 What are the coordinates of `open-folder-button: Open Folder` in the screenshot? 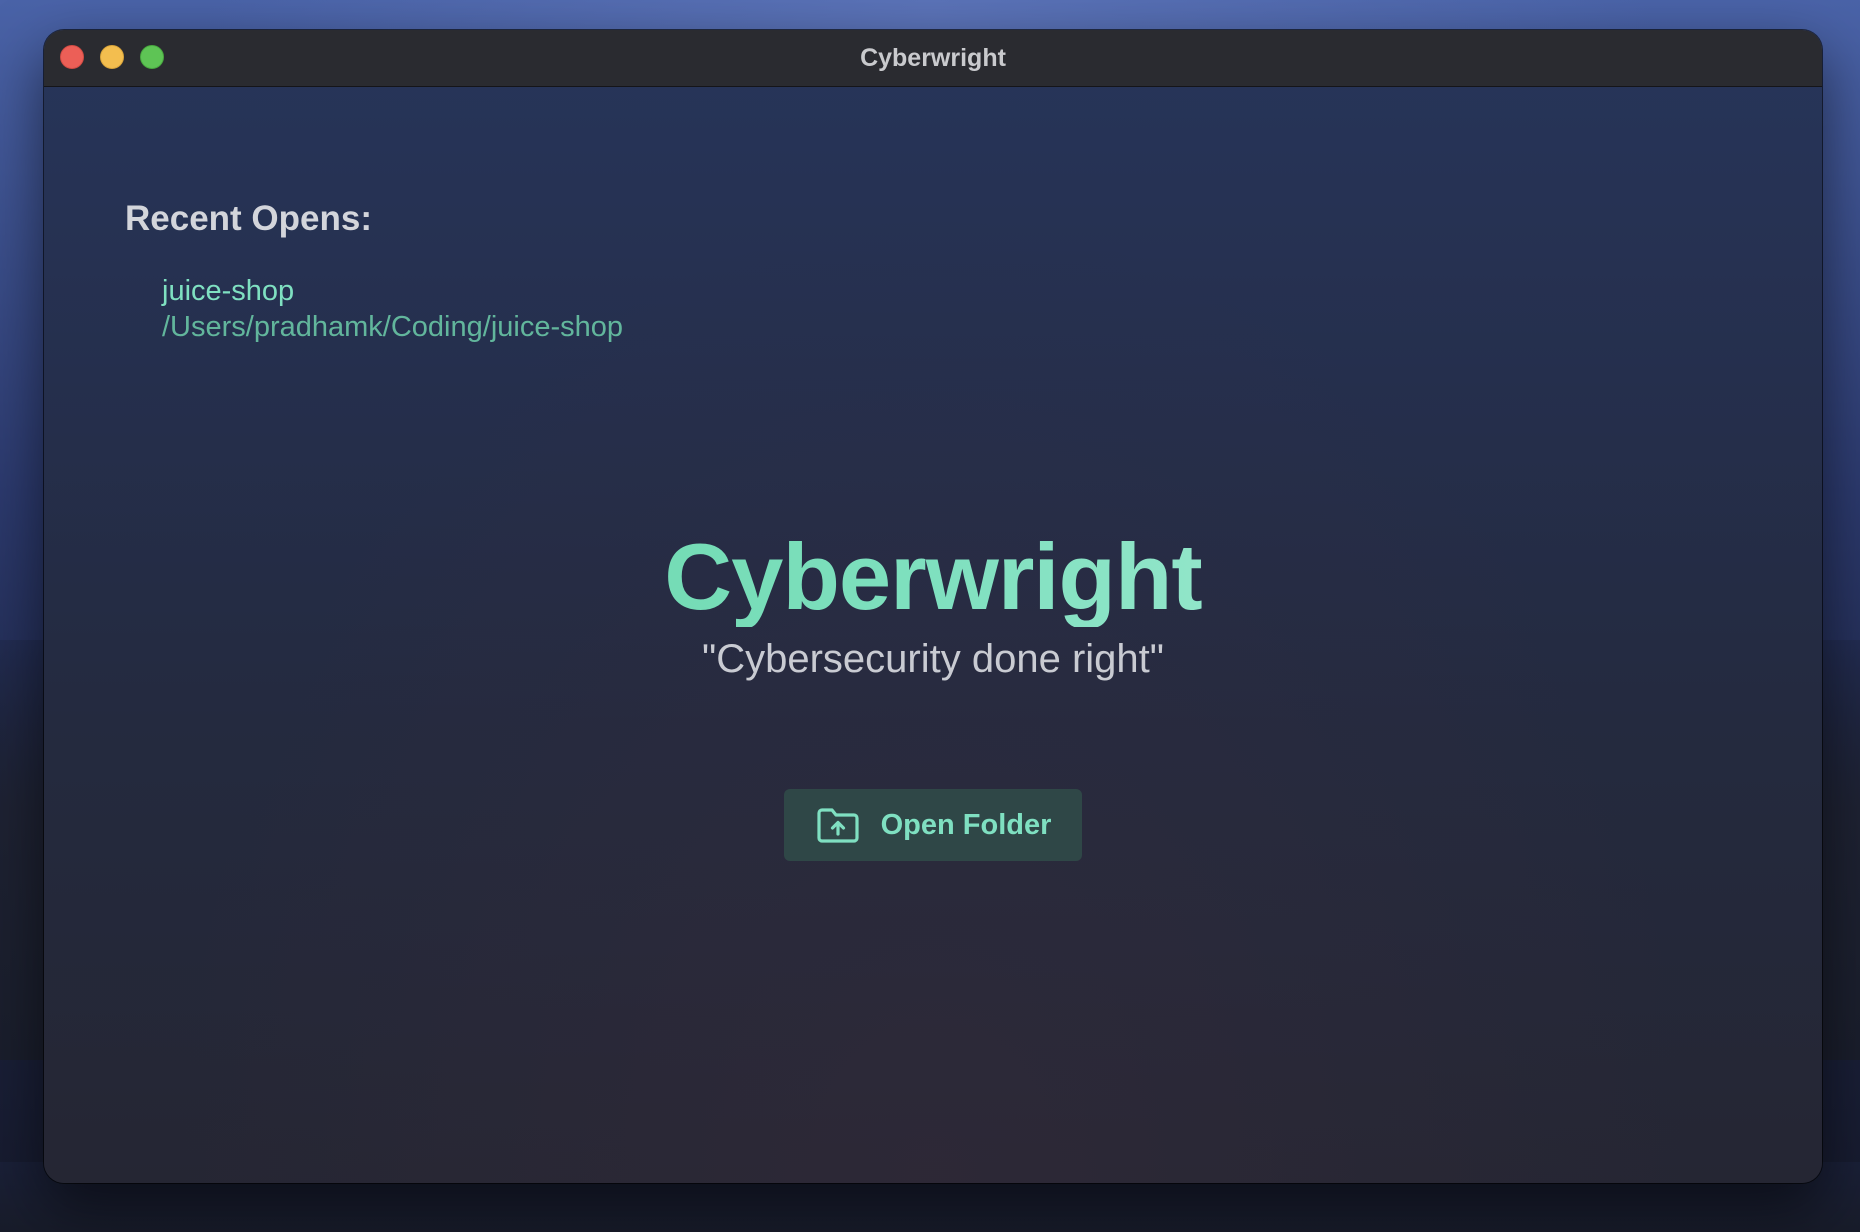 It's located at (933, 825).